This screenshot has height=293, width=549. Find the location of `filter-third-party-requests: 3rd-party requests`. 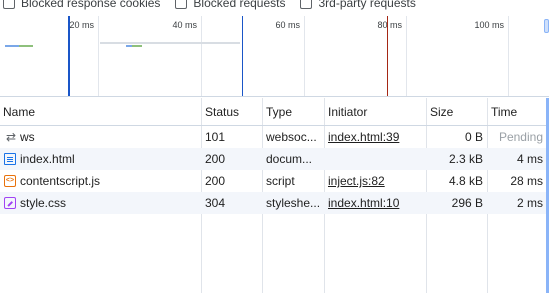

filter-third-party-requests: 3rd-party requests is located at coordinates (358, 5).